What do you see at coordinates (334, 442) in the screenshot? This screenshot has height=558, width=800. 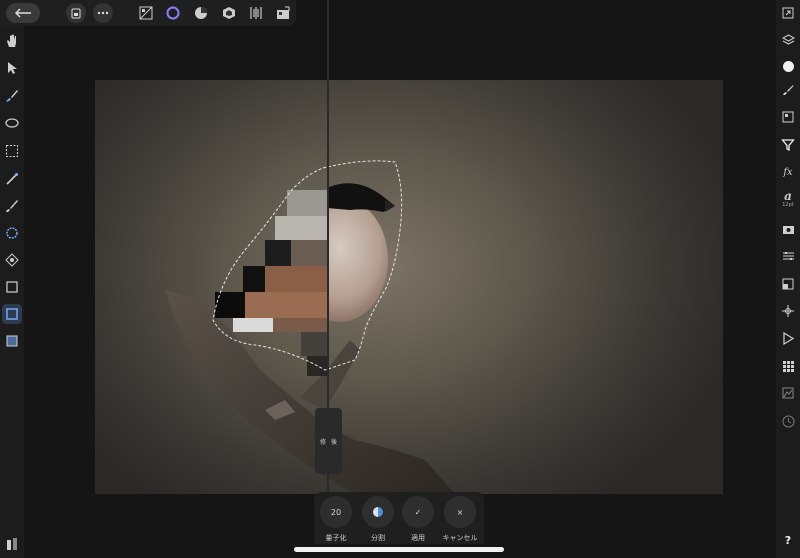 I see `split-after-label: 後` at bounding box center [334, 442].